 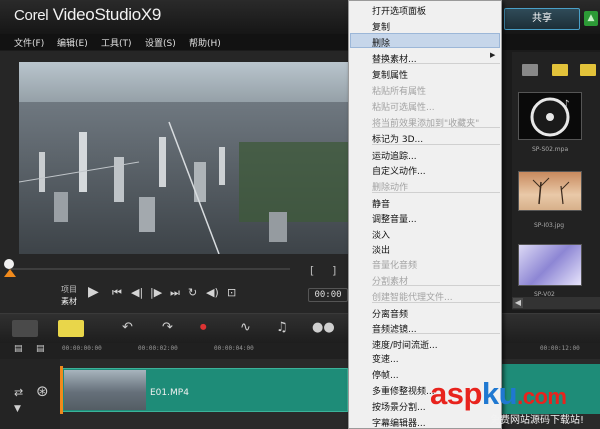 I want to click on menu-help: 帮助(H), so click(x=205, y=42).